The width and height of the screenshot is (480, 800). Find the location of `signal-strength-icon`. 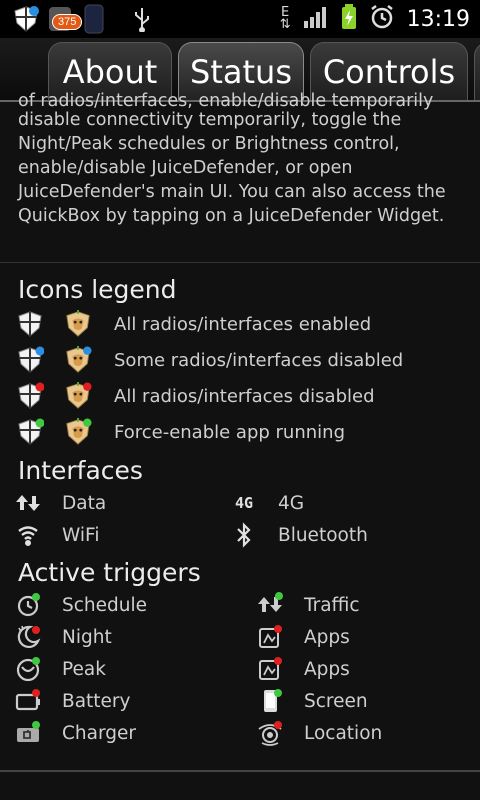

signal-strength-icon is located at coordinates (316, 19).